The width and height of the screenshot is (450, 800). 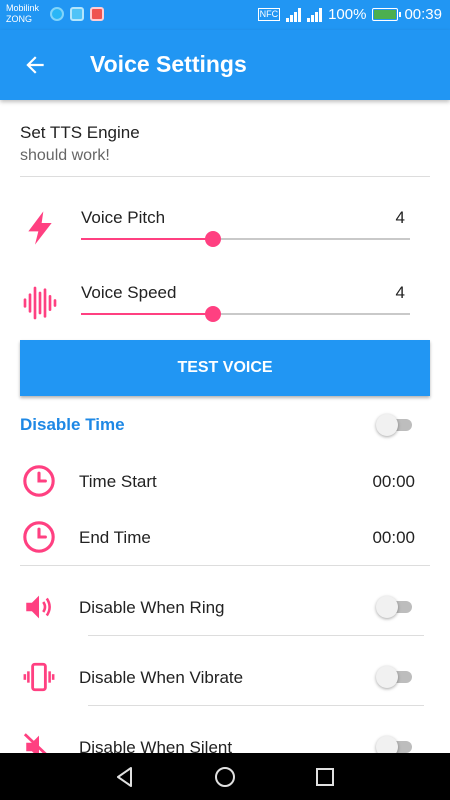 I want to click on home-circle-icon, so click(x=225, y=777).